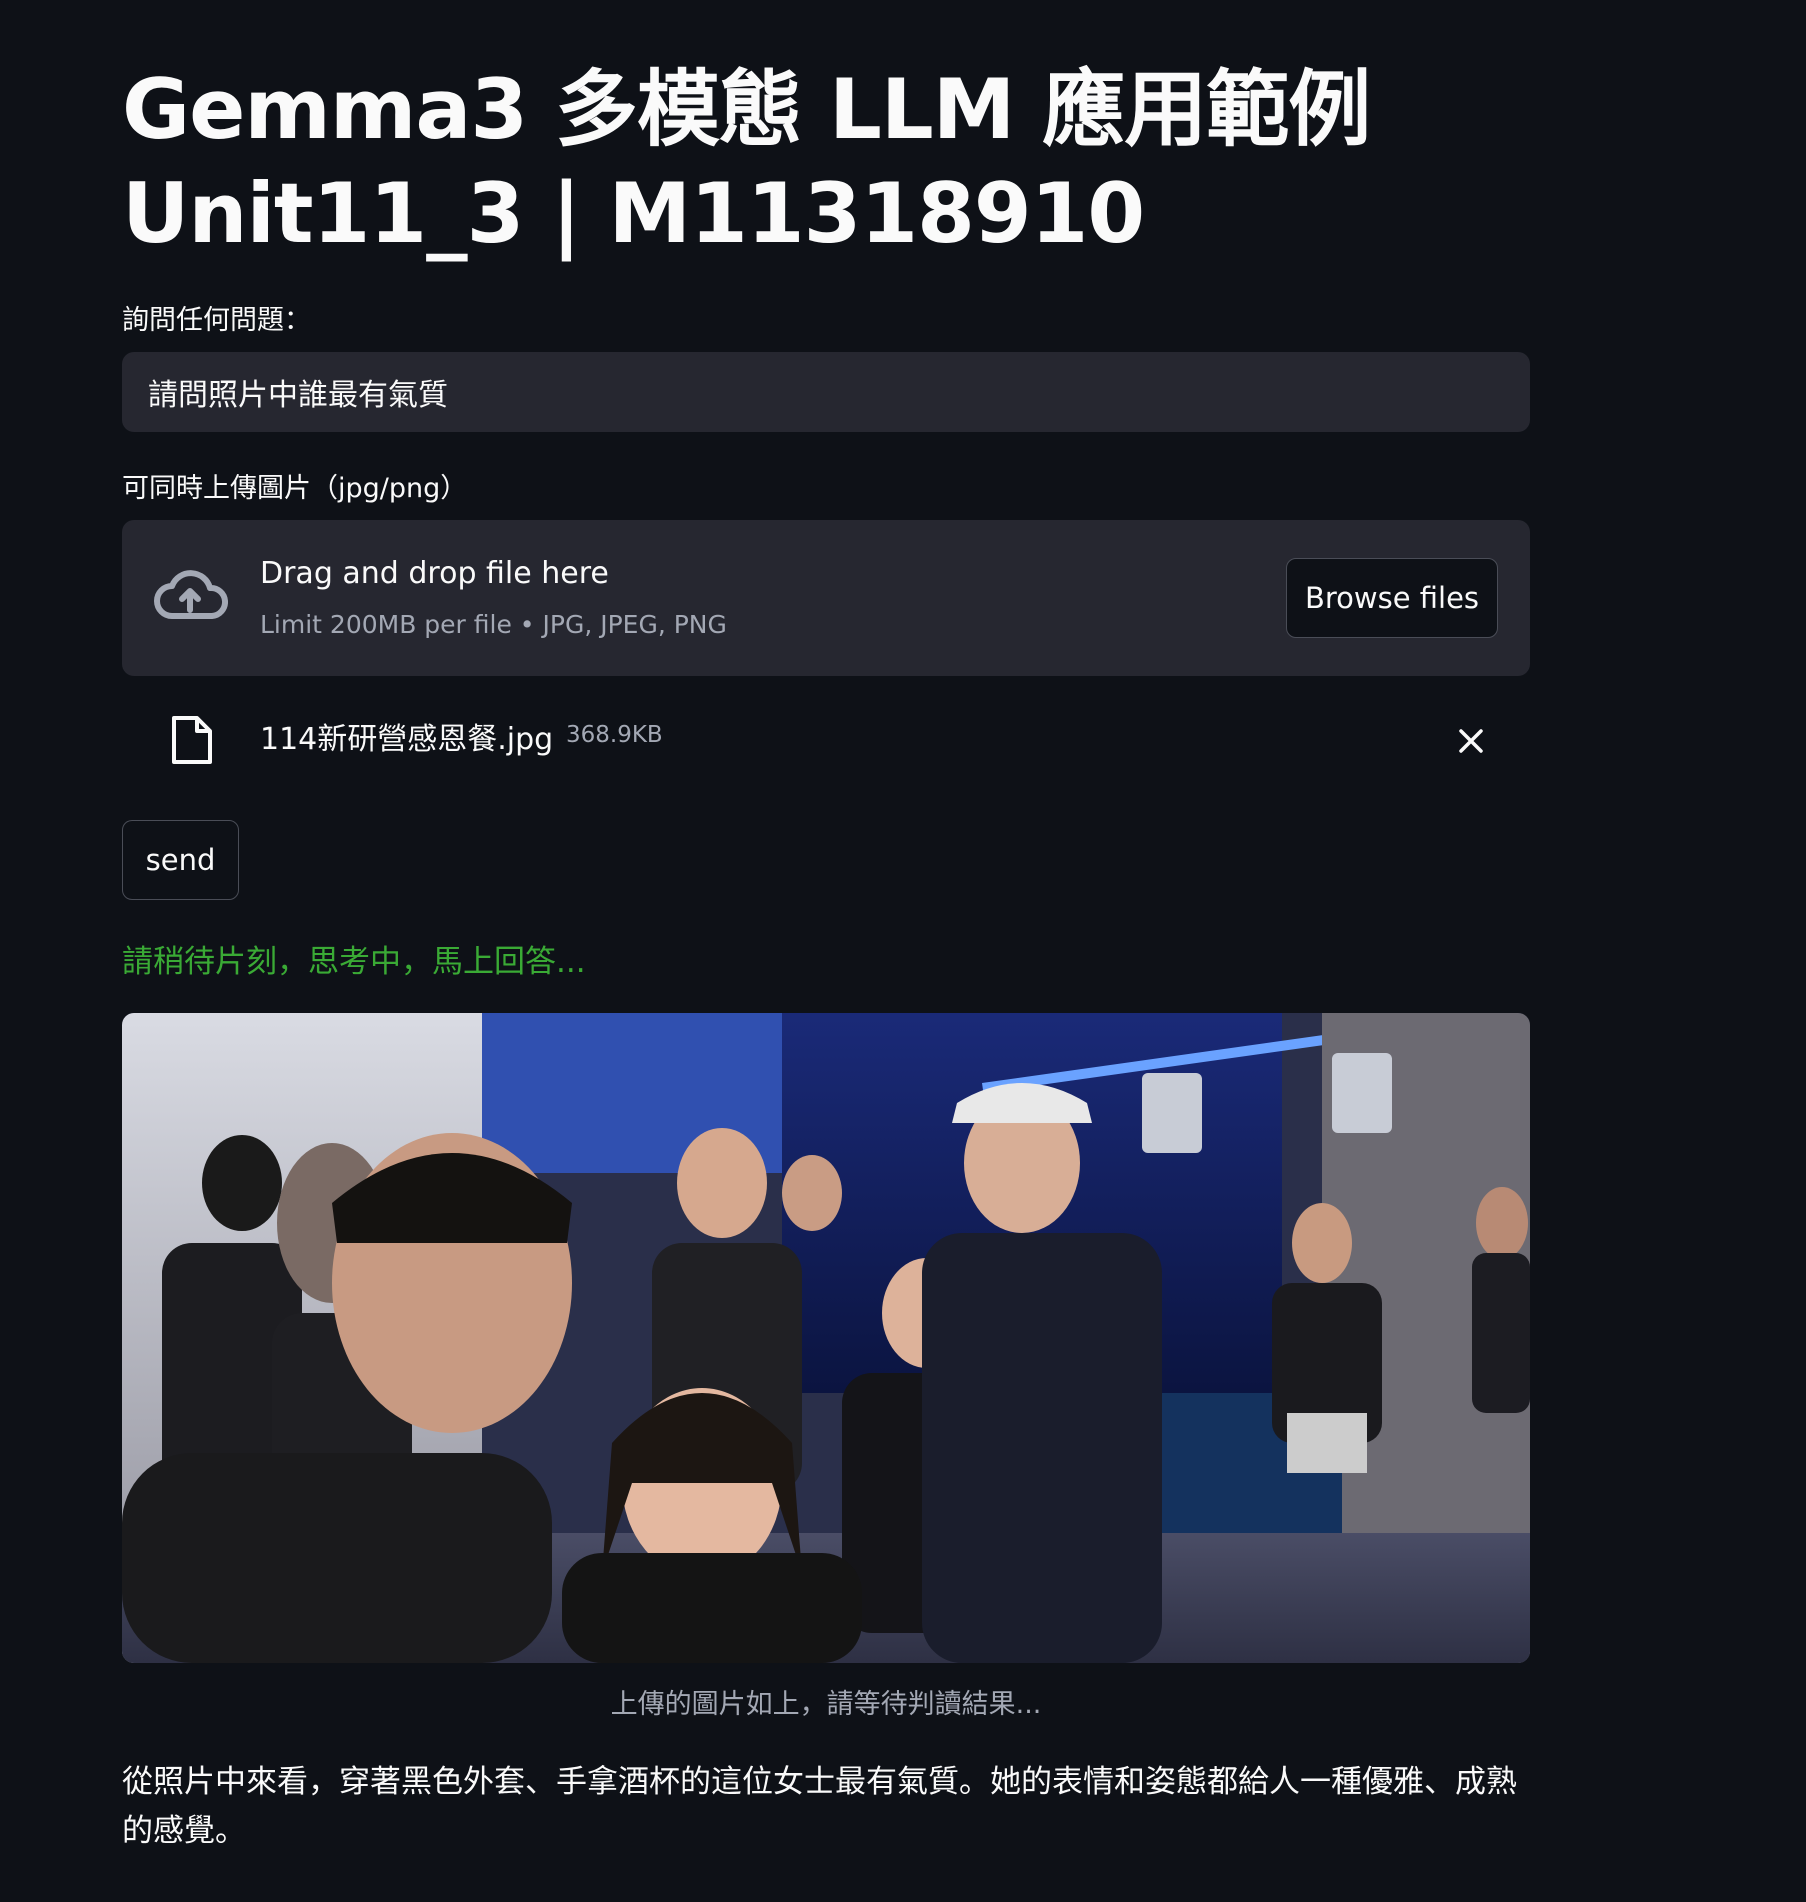 Image resolution: width=1806 pixels, height=1902 pixels. What do you see at coordinates (407, 739) in the screenshot?
I see `uploaded-file-name: 114新研營感恩餐.jpg` at bounding box center [407, 739].